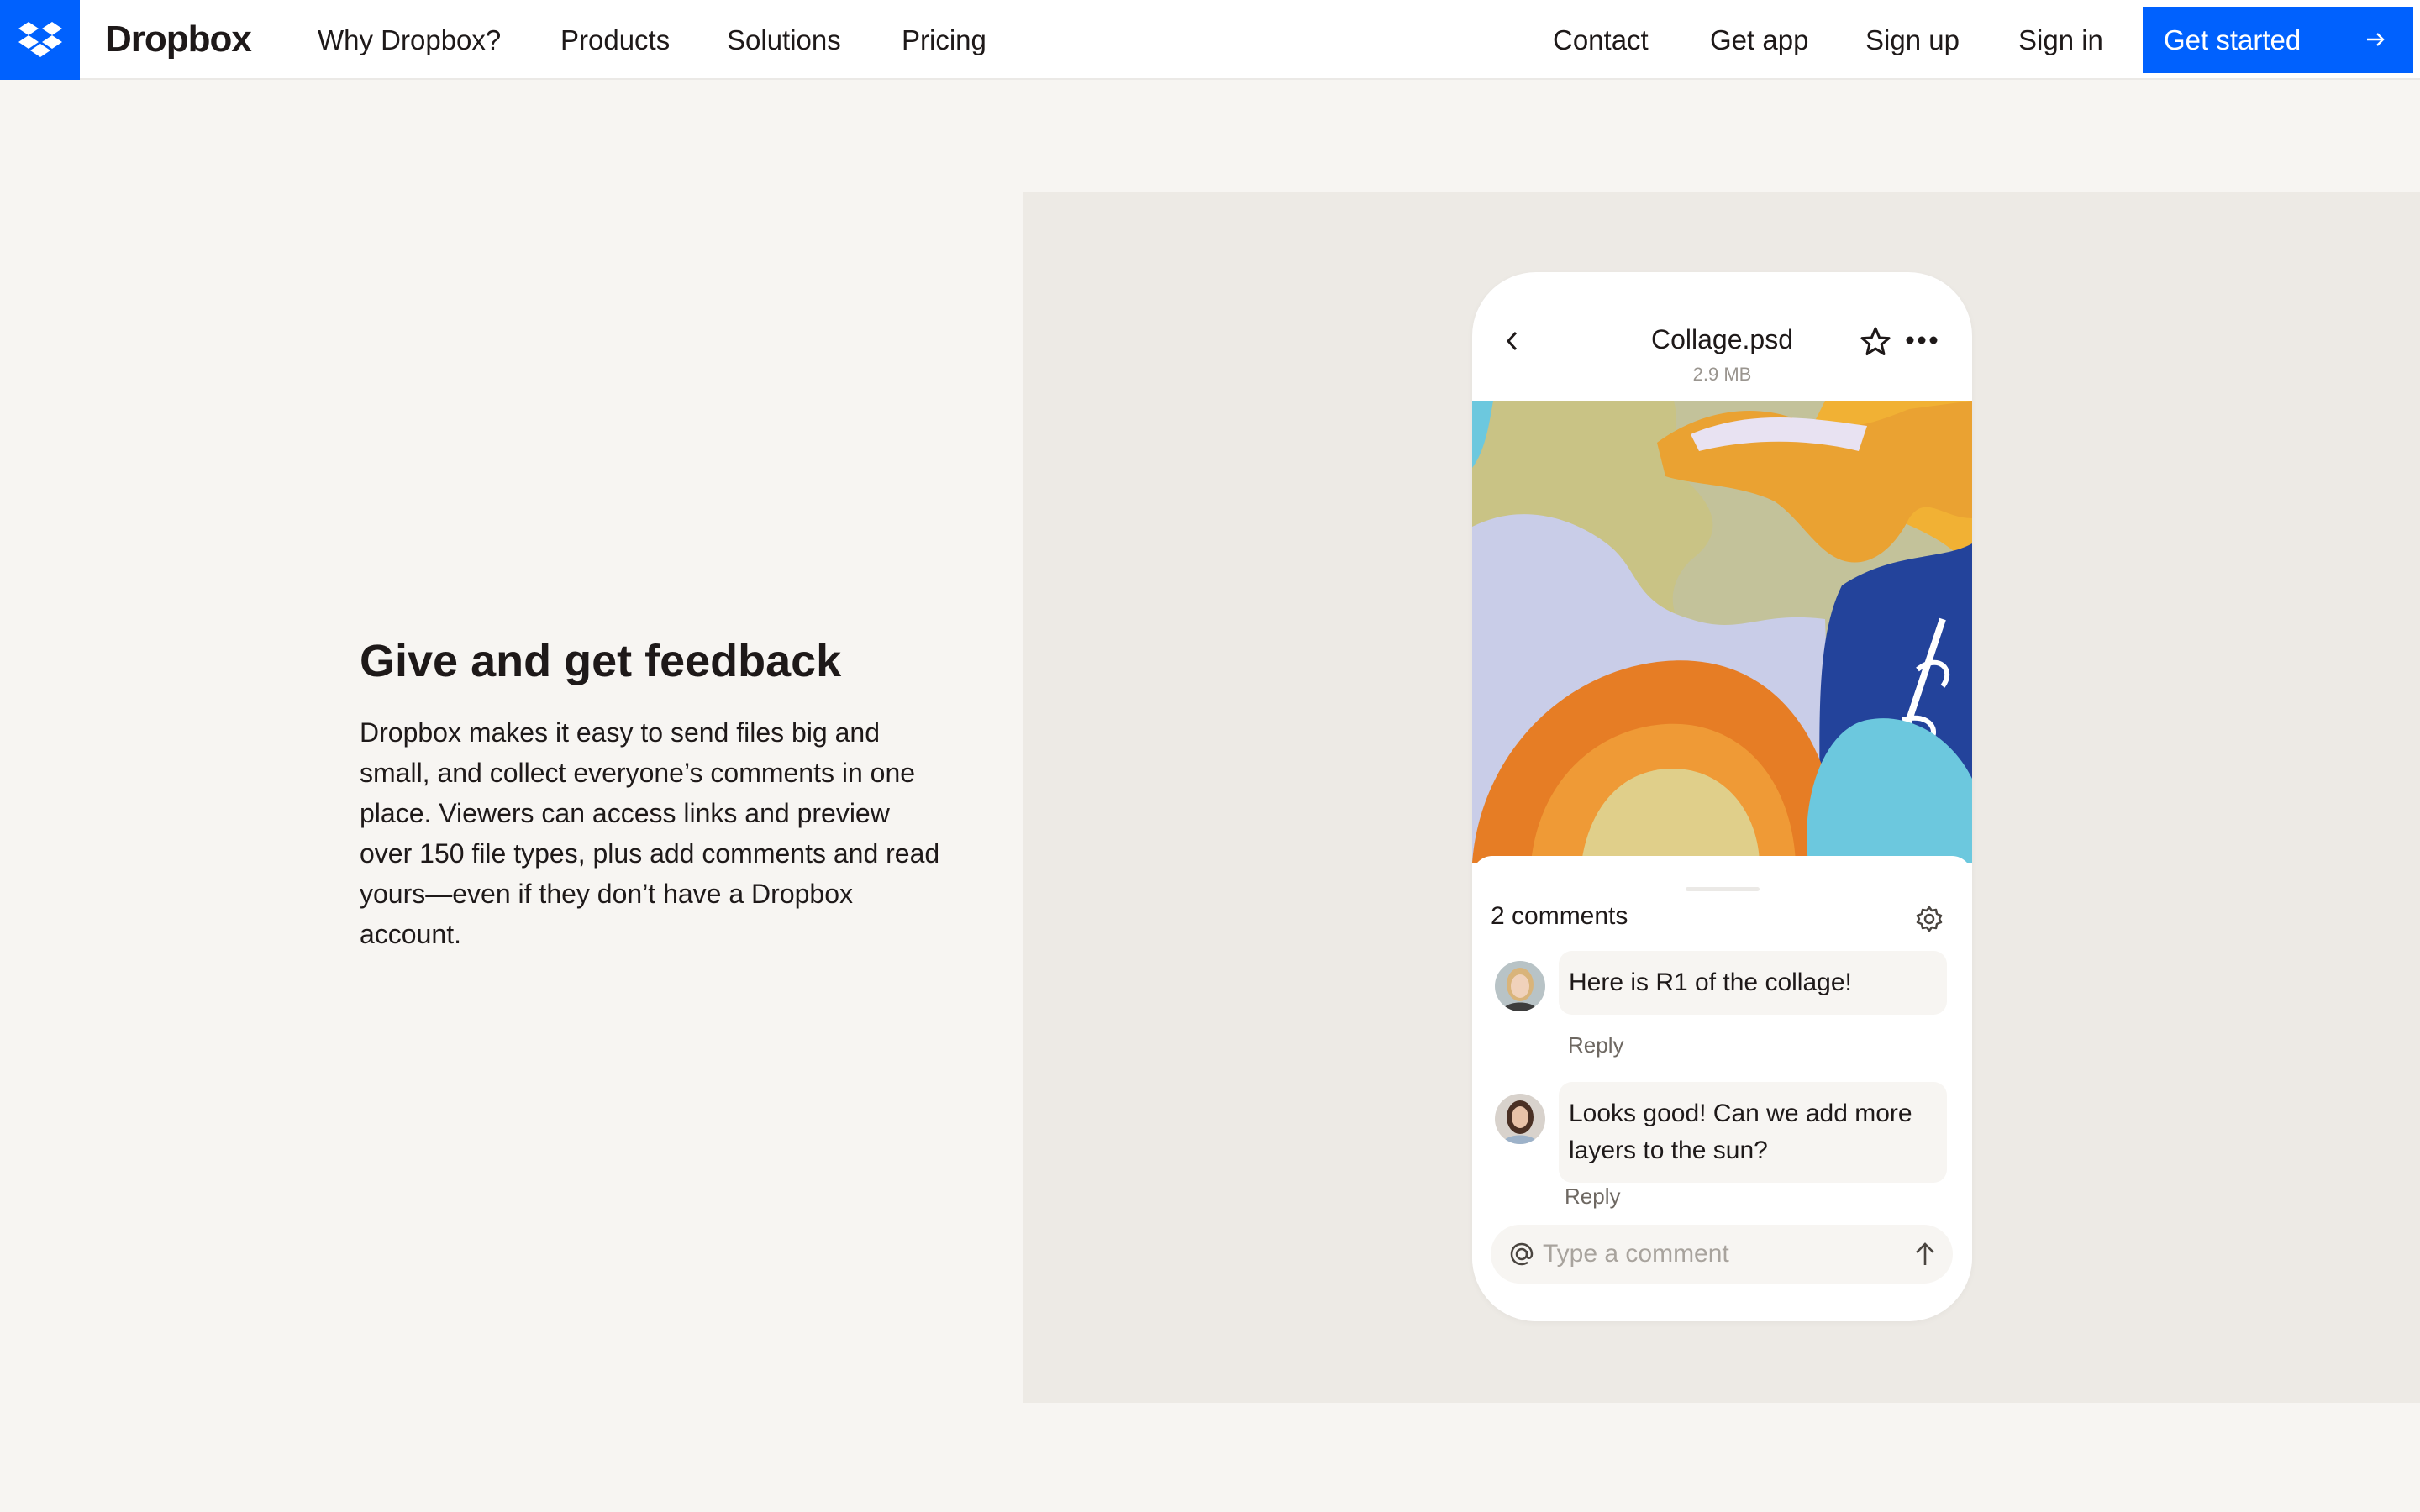  I want to click on dropbox-logo-icon, so click(40, 40).